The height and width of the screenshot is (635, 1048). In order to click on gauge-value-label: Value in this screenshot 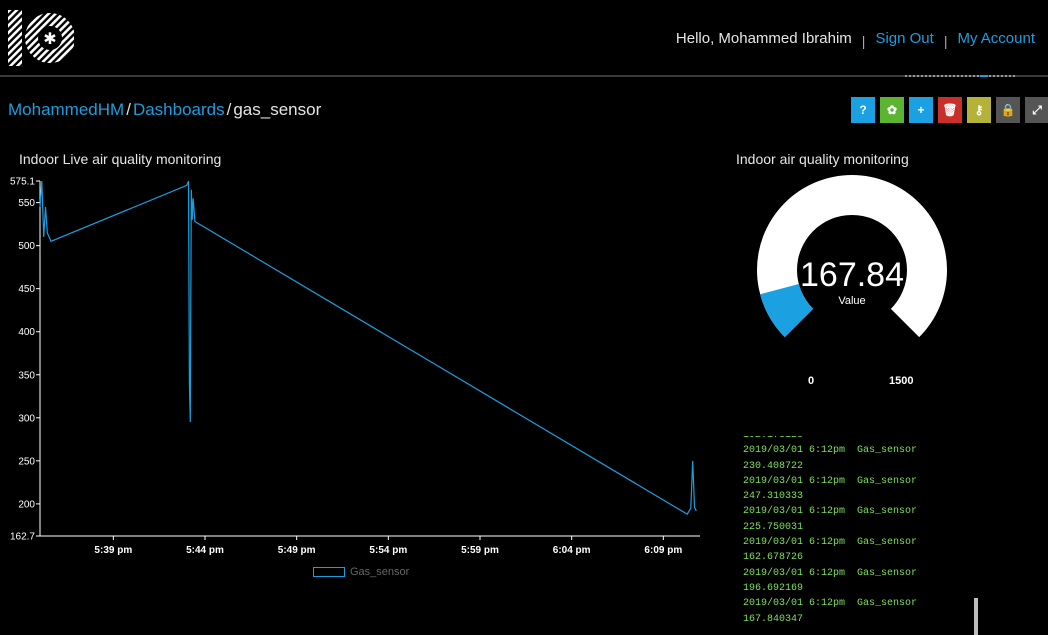, I will do `click(851, 301)`.